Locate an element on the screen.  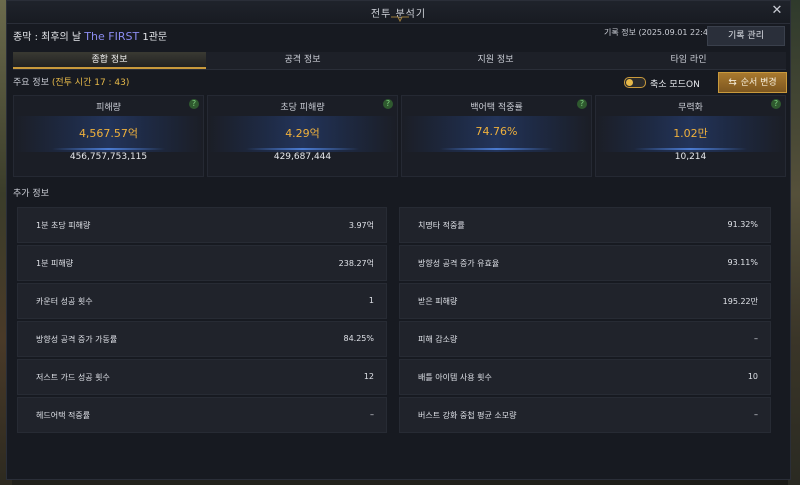
encounter-title: 종막 : 최후의 날 The FIRST 1관문 is located at coordinates (90, 35).